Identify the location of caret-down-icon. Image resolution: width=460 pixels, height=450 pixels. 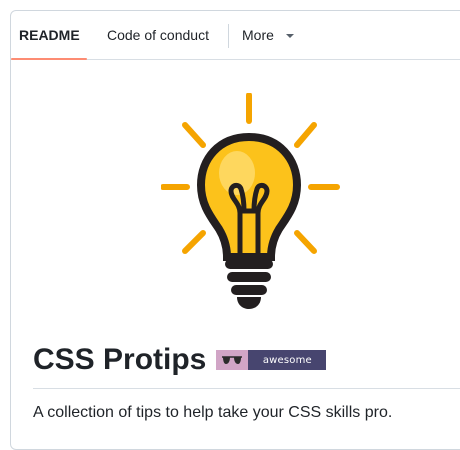
(289, 36).